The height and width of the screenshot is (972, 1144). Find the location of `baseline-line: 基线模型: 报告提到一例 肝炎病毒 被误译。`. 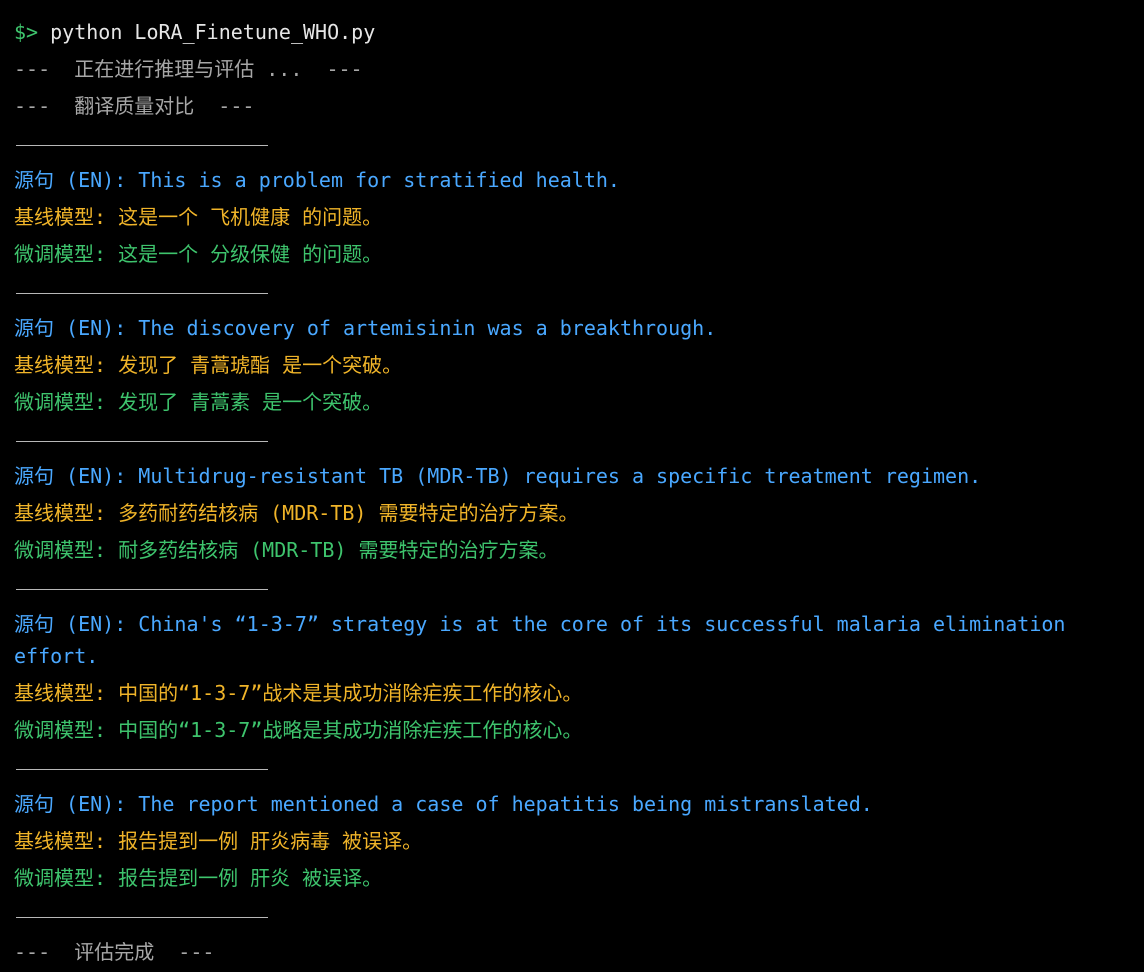

baseline-line: 基线模型: 报告提到一例 肝炎病毒 被误译。 is located at coordinates (575, 841).